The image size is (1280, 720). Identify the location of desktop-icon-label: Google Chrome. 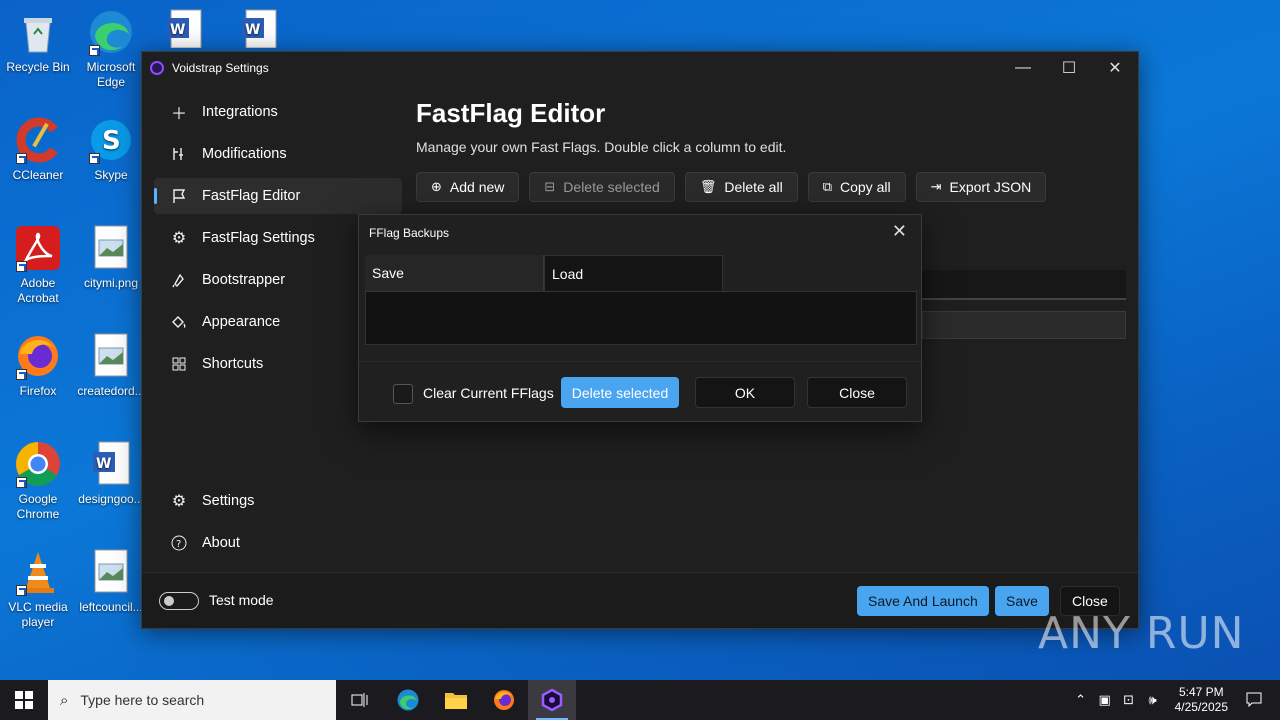
(38, 506).